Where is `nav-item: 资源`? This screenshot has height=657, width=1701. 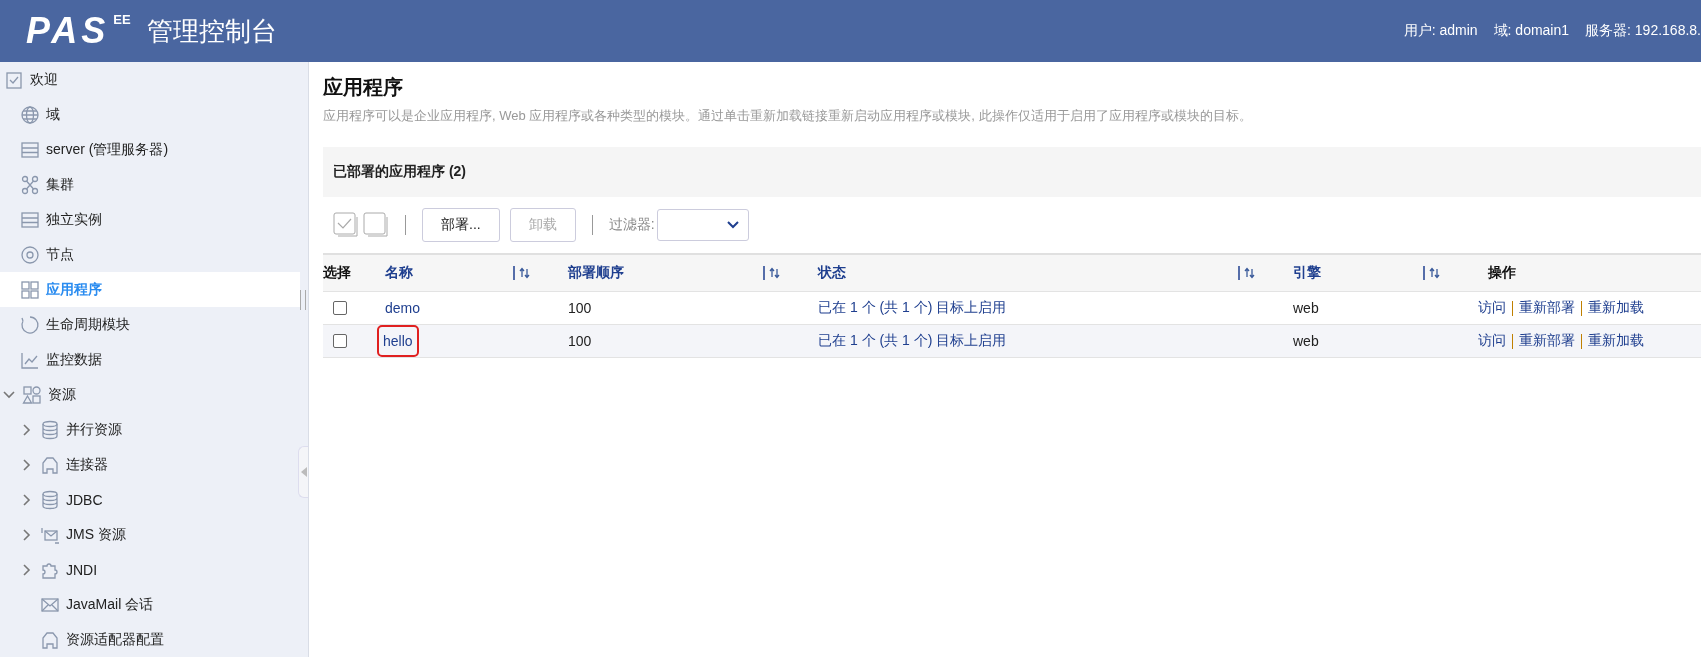 nav-item: 资源 is located at coordinates (145, 394).